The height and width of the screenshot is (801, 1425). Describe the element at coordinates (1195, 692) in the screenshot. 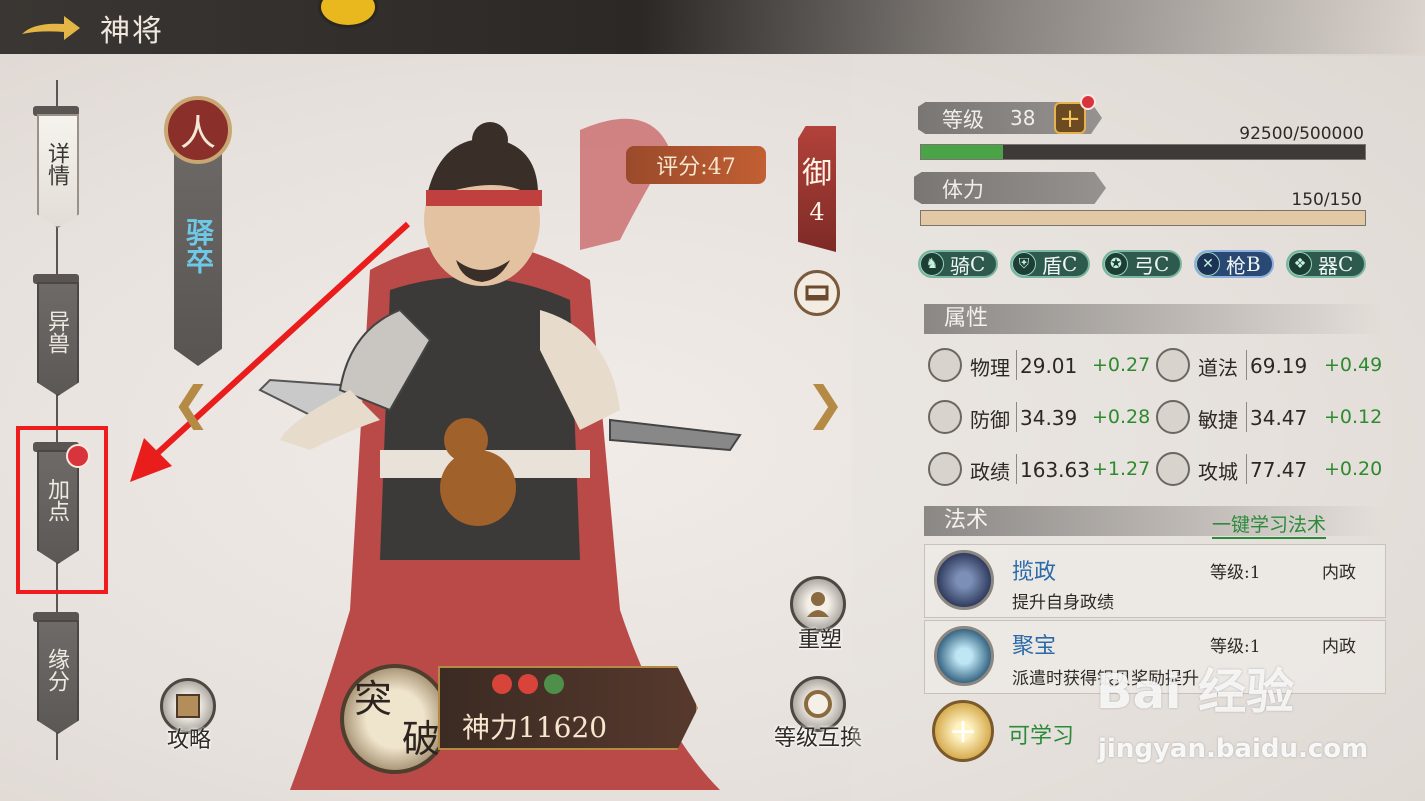

I see `watermark-logo: Bai 经验` at that location.